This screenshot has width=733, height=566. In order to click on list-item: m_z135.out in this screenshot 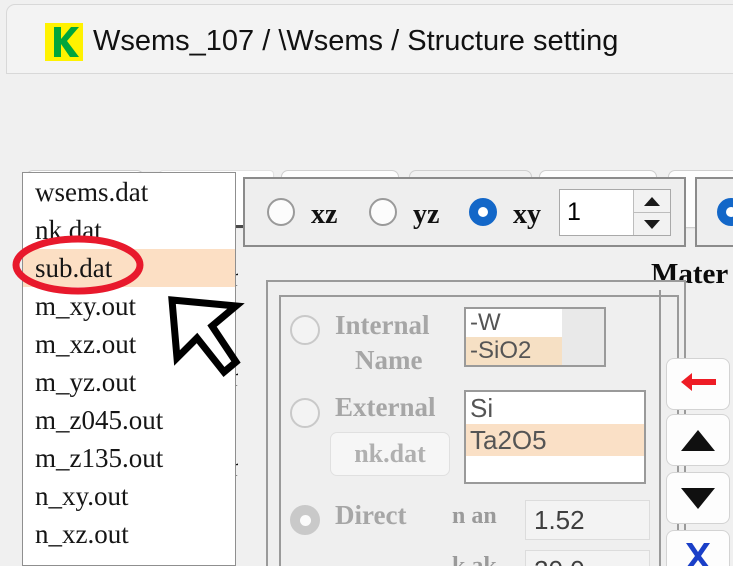, I will do `click(129, 458)`.